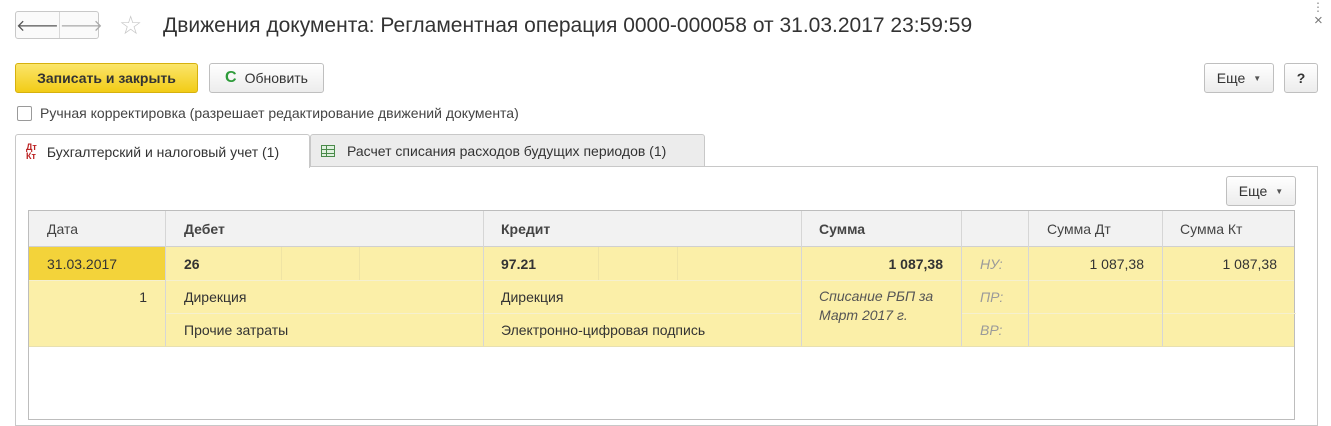  What do you see at coordinates (329, 228) in the screenshot?
I see `column-header-debit: Дебет` at bounding box center [329, 228].